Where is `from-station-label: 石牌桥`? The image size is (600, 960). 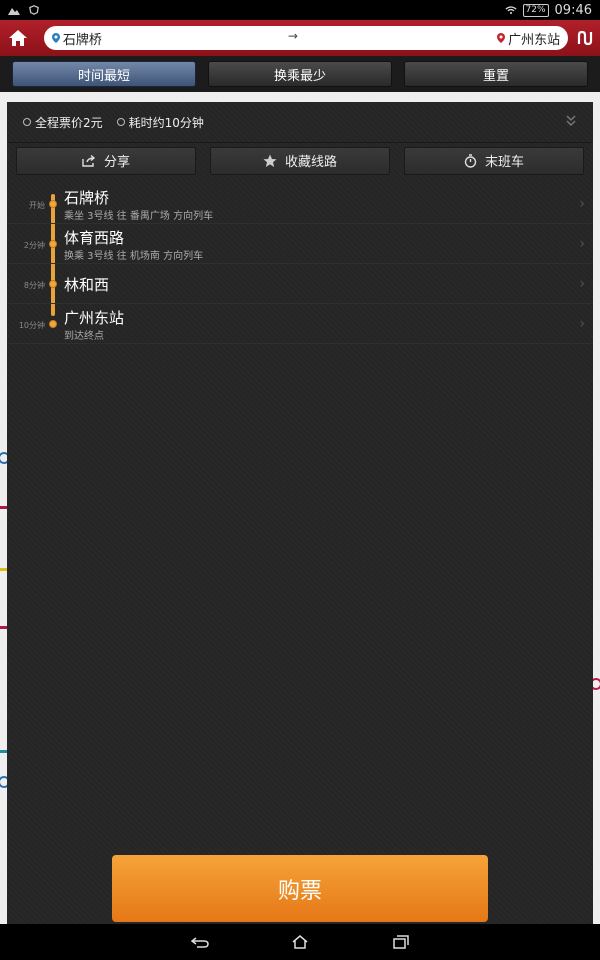
from-station-label: 石牌桥 is located at coordinates (82, 40).